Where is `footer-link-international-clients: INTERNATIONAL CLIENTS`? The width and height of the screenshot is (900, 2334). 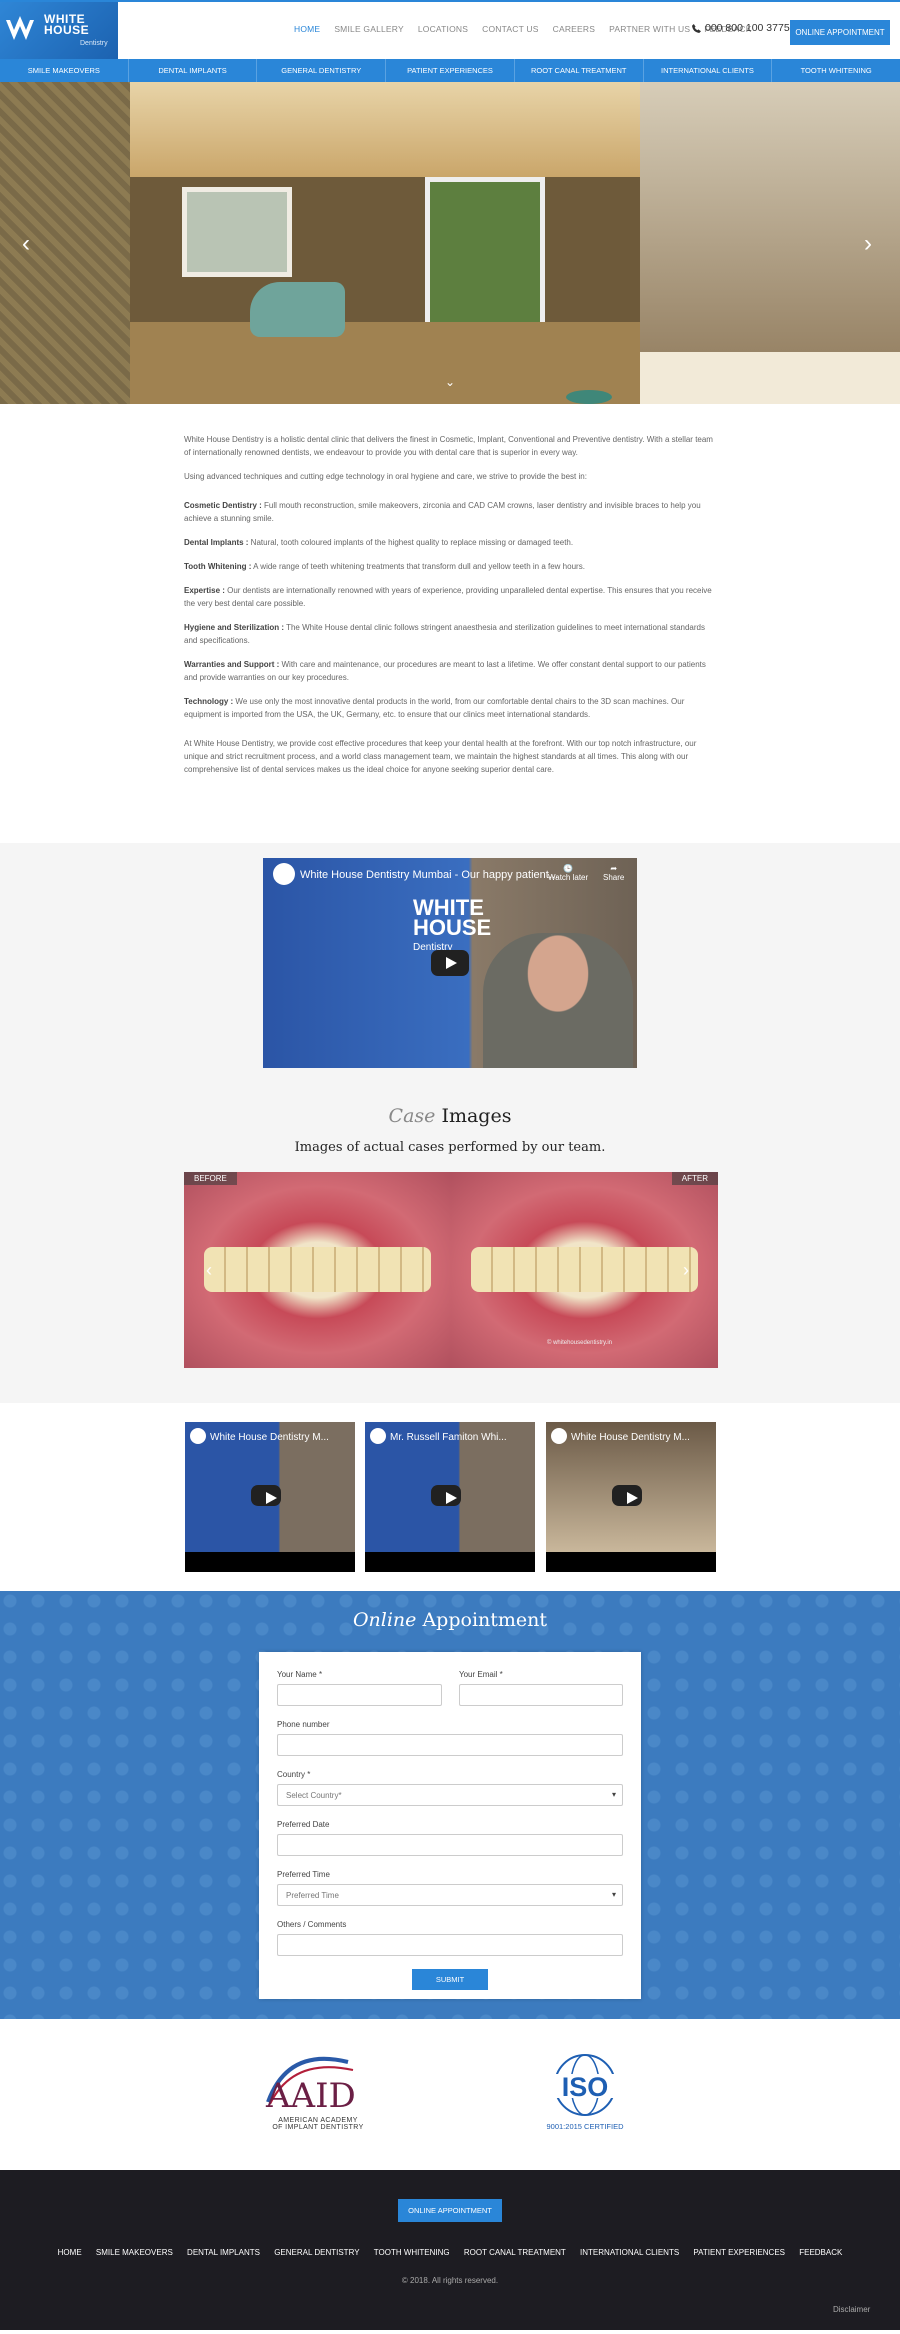 footer-link-international-clients: INTERNATIONAL CLIENTS is located at coordinates (629, 2252).